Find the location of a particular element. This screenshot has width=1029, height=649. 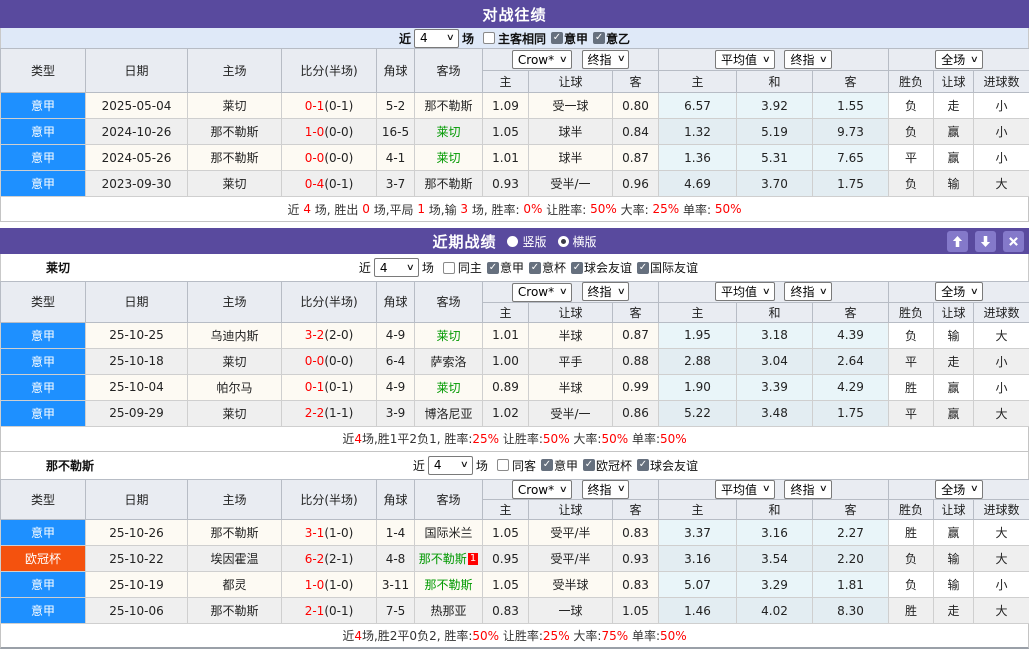

col-handicap-result: 让球 is located at coordinates (954, 82).